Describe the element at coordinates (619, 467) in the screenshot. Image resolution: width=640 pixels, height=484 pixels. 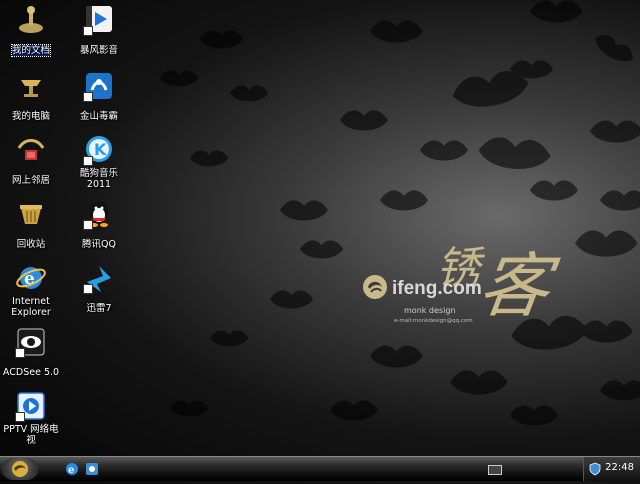
I see `taskbar-clock: 22:48` at that location.